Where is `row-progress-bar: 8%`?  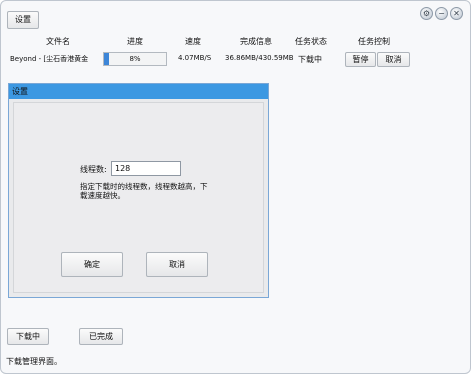
row-progress-bar: 8% is located at coordinates (135, 59).